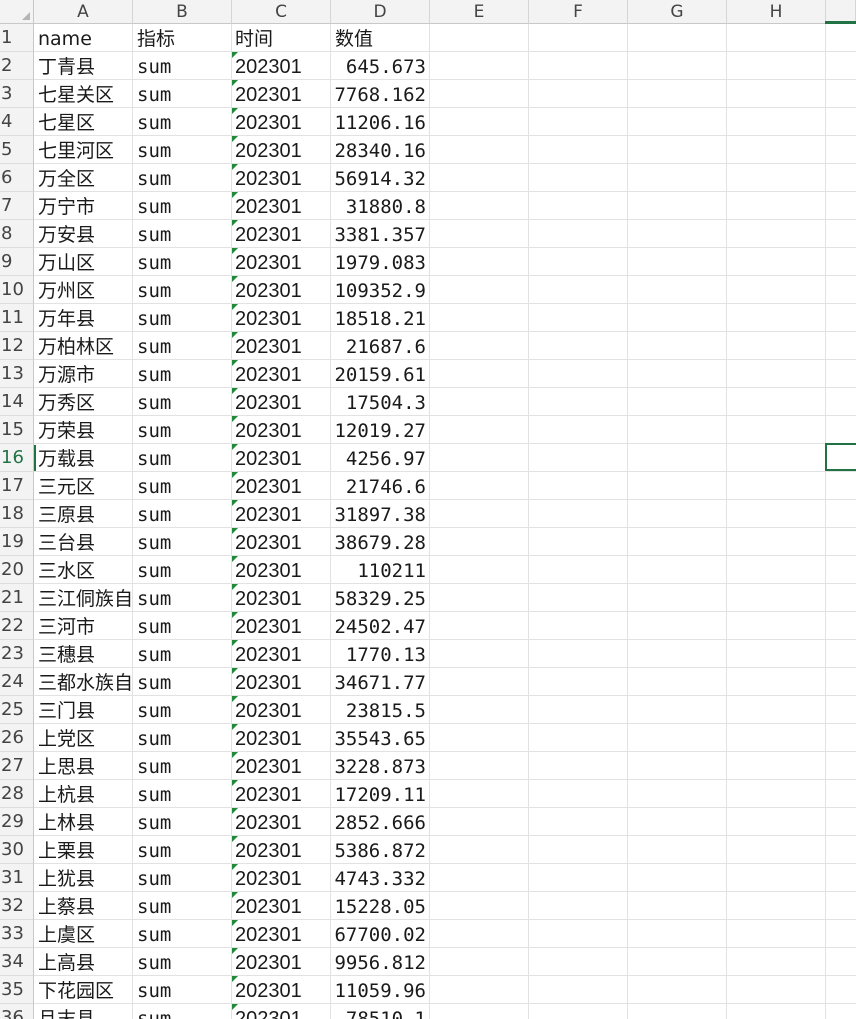  I want to click on row-header: 2, so click(17, 66).